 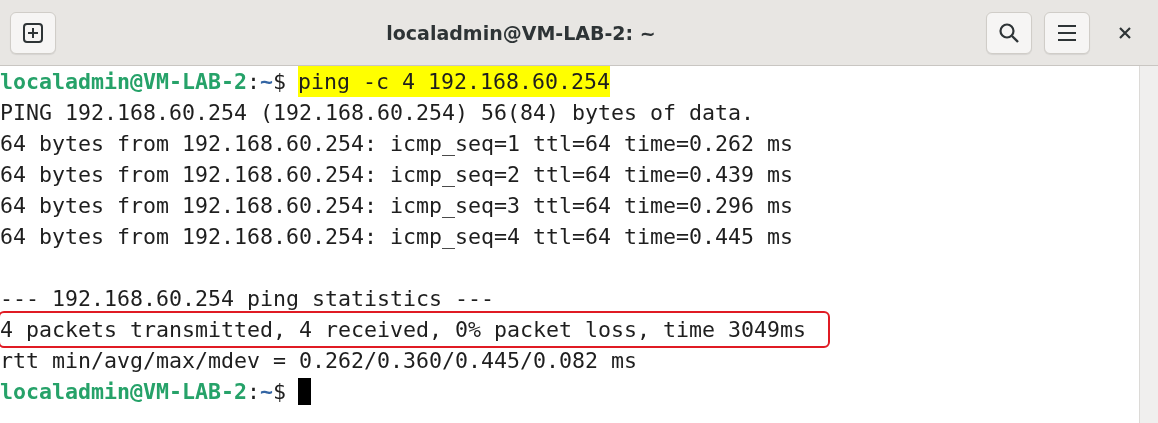 I want to click on new-tab-button, so click(x=33, y=32).